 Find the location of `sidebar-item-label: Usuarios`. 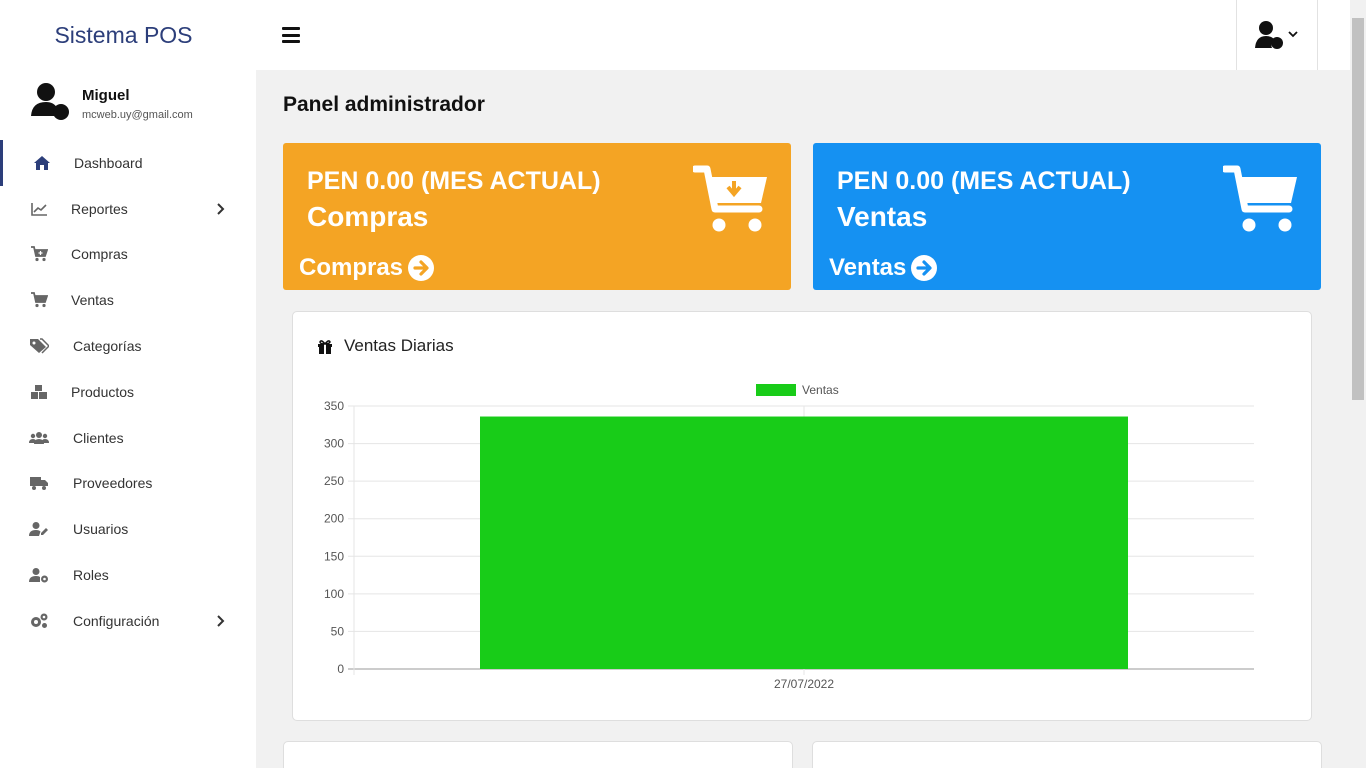

sidebar-item-label: Usuarios is located at coordinates (101, 529).